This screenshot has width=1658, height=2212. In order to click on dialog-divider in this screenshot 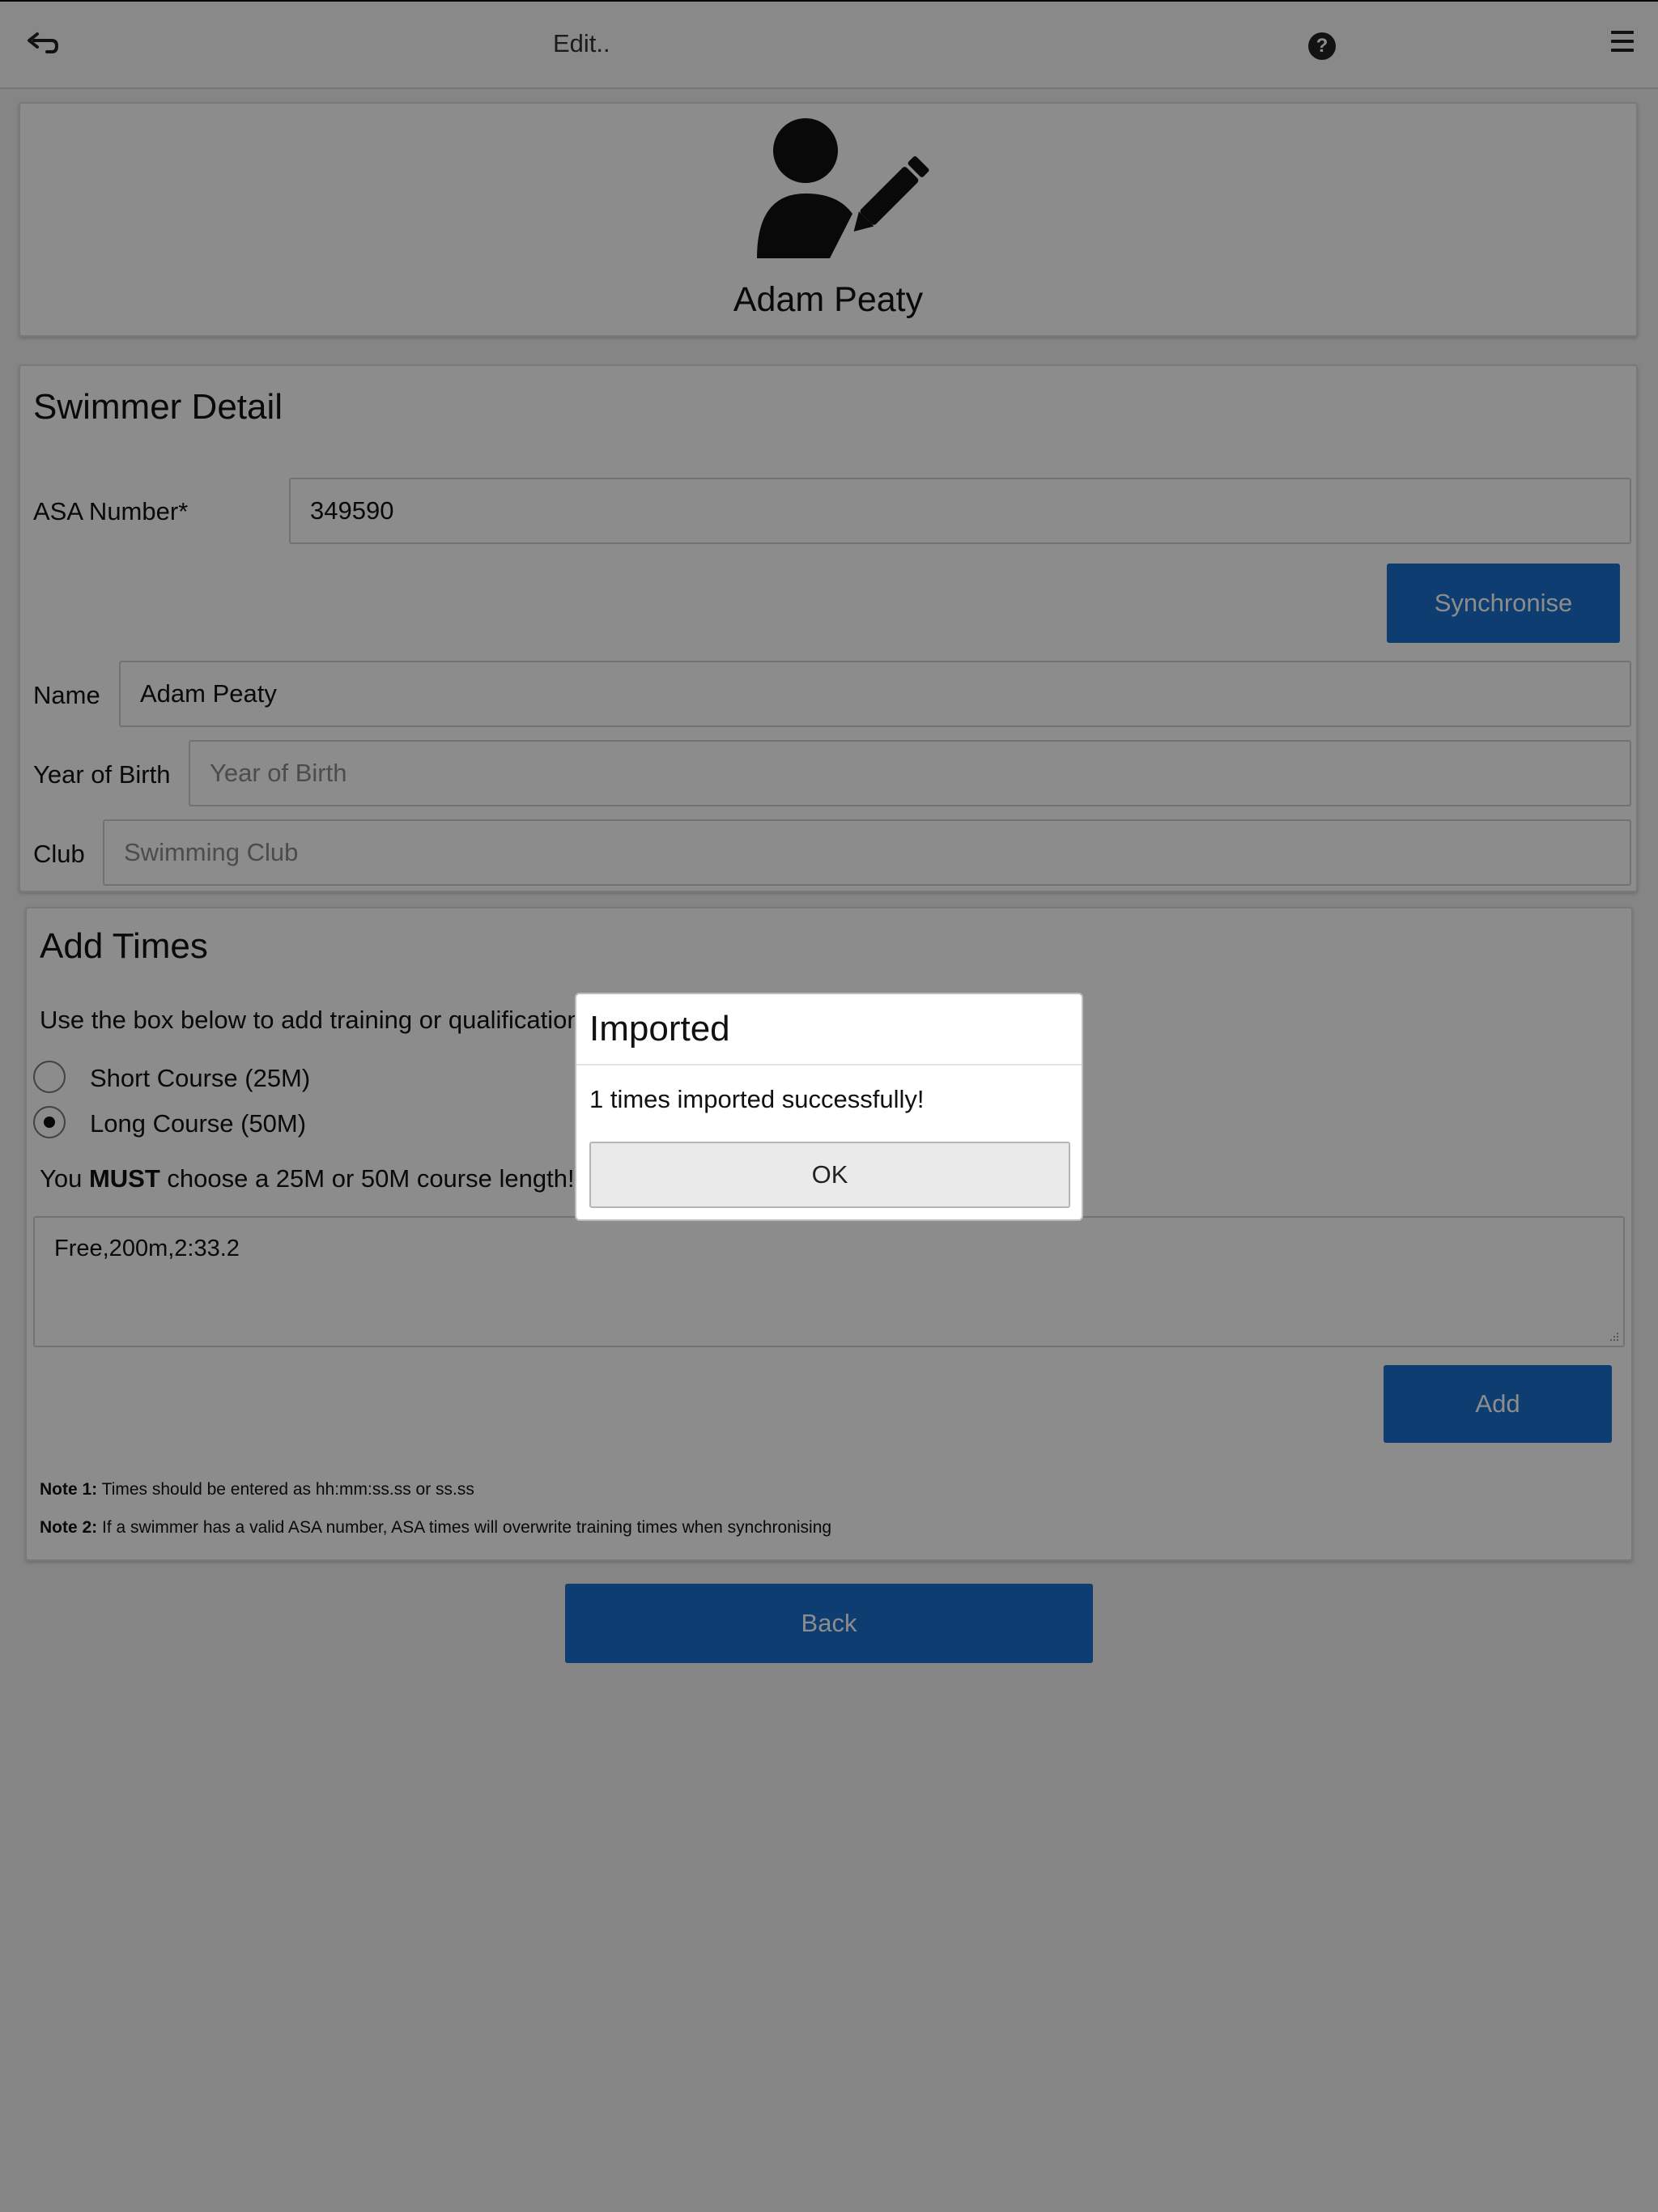, I will do `click(829, 1065)`.